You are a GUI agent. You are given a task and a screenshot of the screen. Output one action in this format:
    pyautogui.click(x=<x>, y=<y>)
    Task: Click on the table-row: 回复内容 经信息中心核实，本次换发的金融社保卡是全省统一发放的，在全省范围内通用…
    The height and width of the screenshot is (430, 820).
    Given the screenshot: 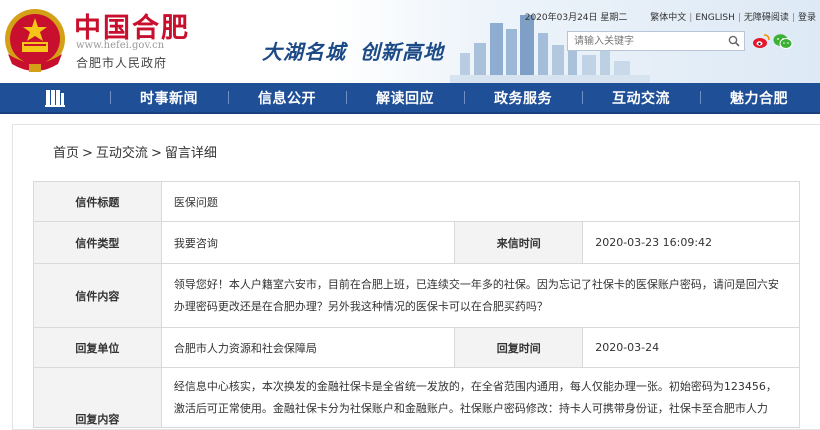 What is the action you would take?
    pyautogui.click(x=417, y=397)
    